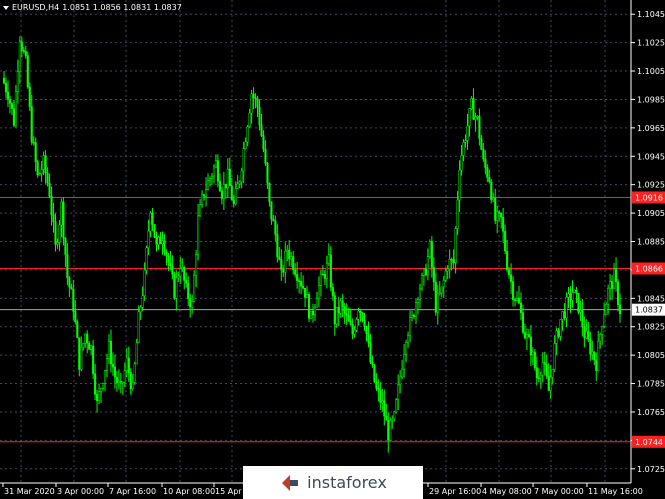 The width and height of the screenshot is (665, 499). What do you see at coordinates (122, 7) in the screenshot?
I see `ohlc-values: 1.0851 1.0856 1.0831 1.0837` at bounding box center [122, 7].